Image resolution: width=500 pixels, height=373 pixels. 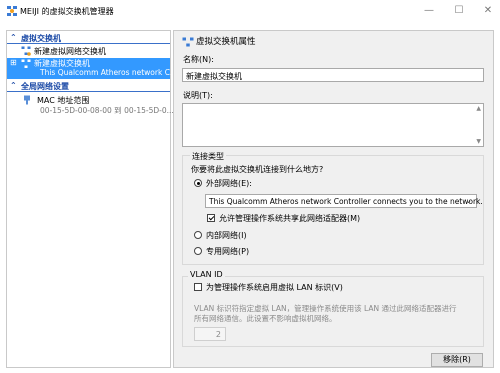 I want to click on scroll-down-icon: ▼, so click(x=478, y=141).